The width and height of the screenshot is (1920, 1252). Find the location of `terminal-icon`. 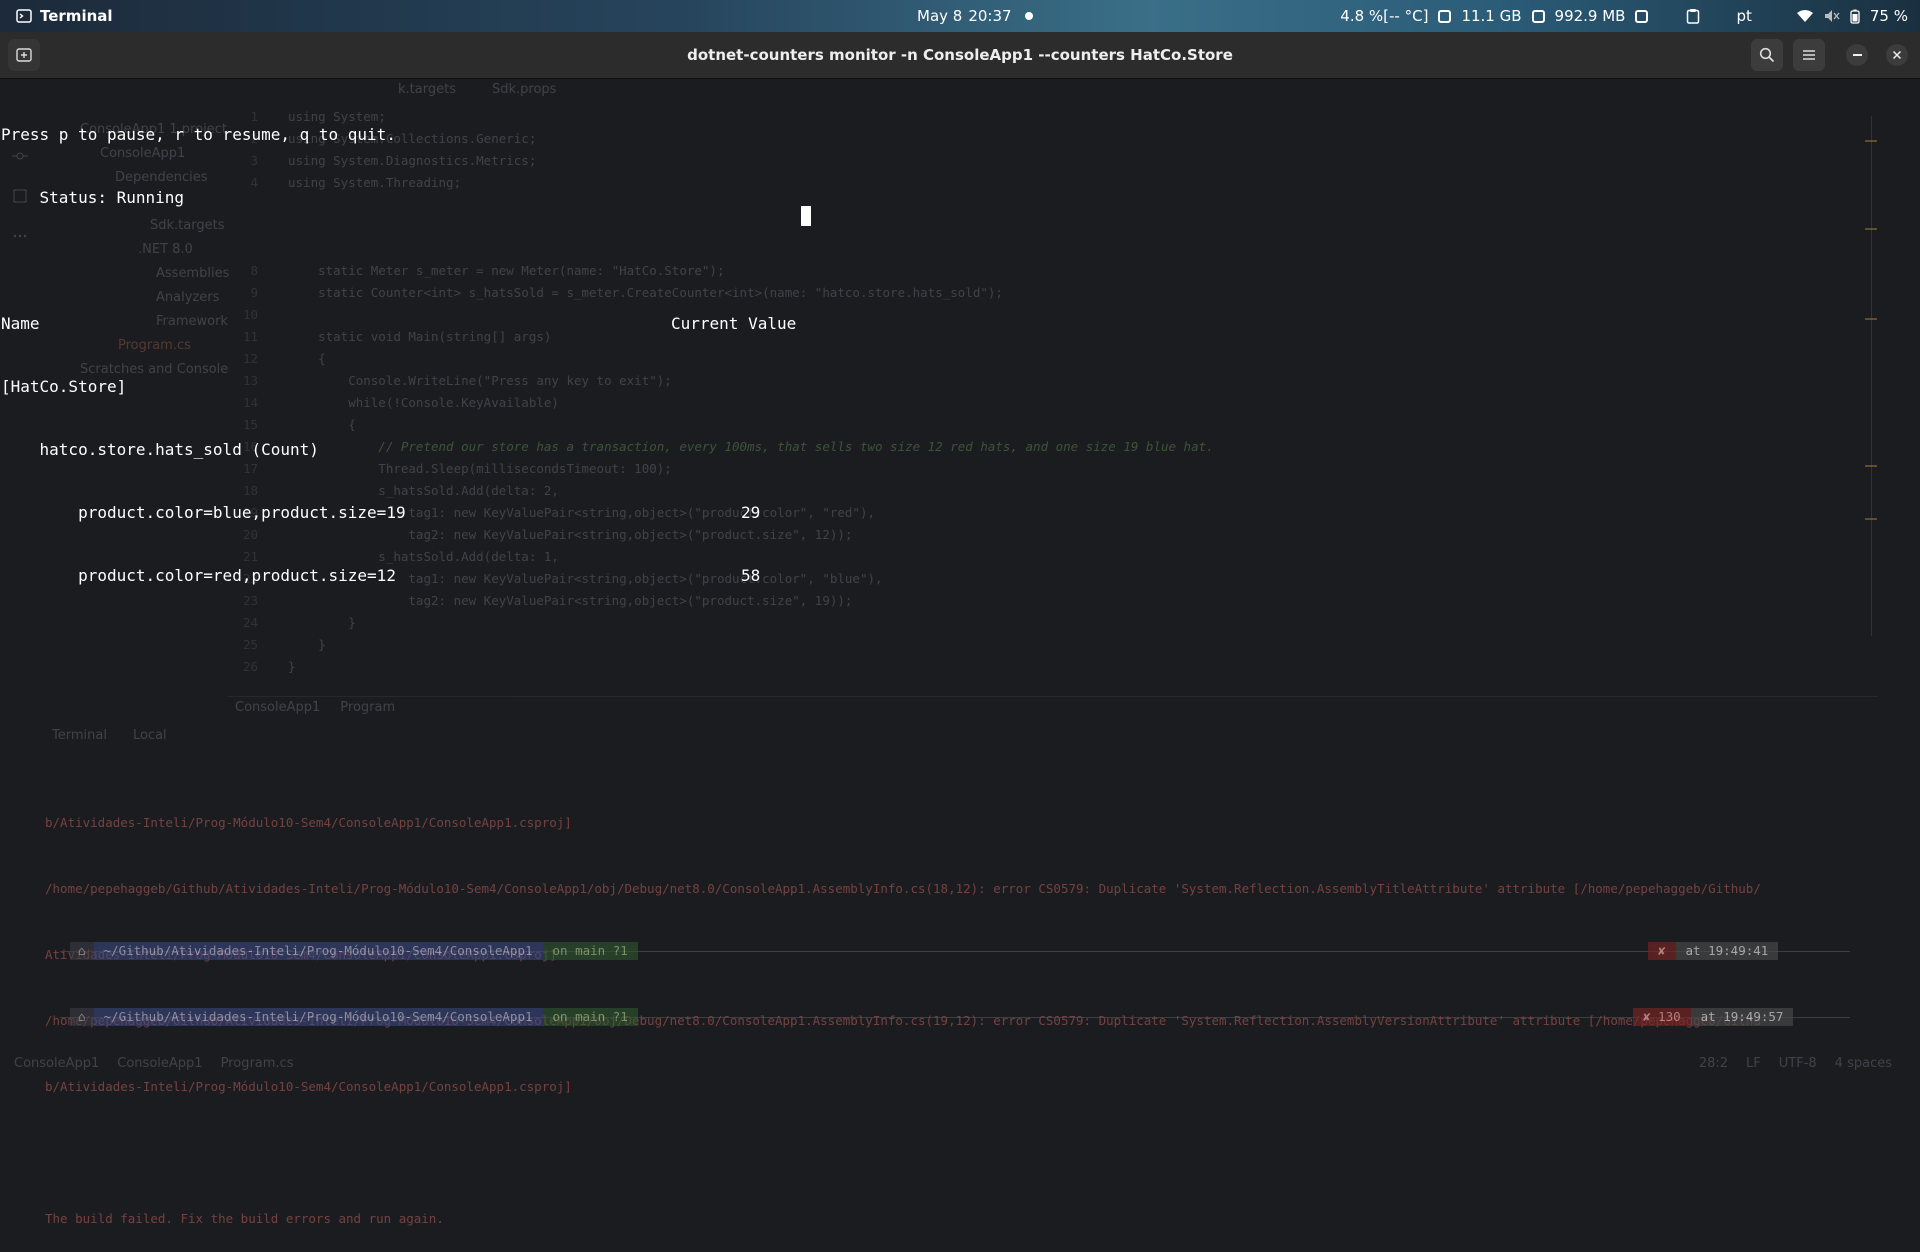

terminal-icon is located at coordinates (24, 16).